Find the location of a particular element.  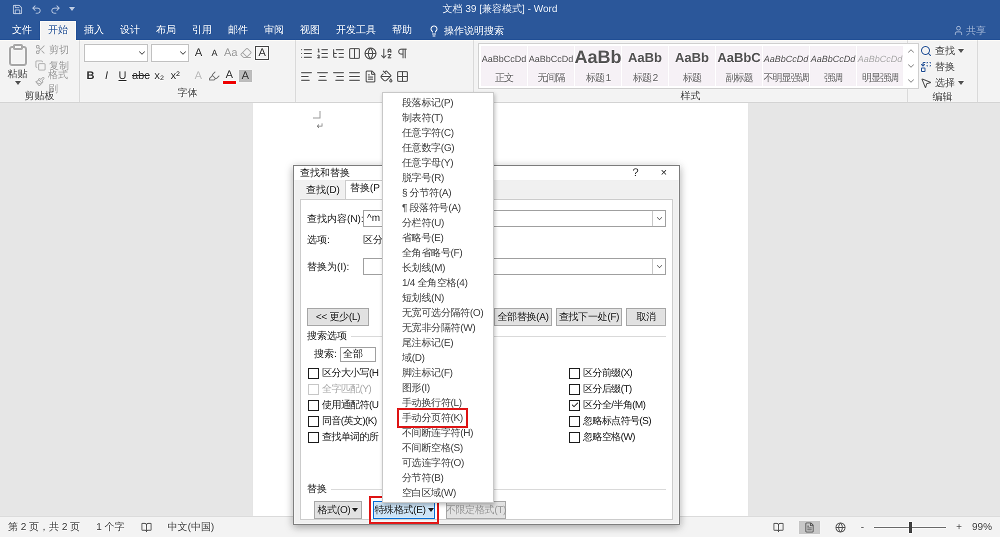

ribbon-tab: 设计 is located at coordinates (130, 30).